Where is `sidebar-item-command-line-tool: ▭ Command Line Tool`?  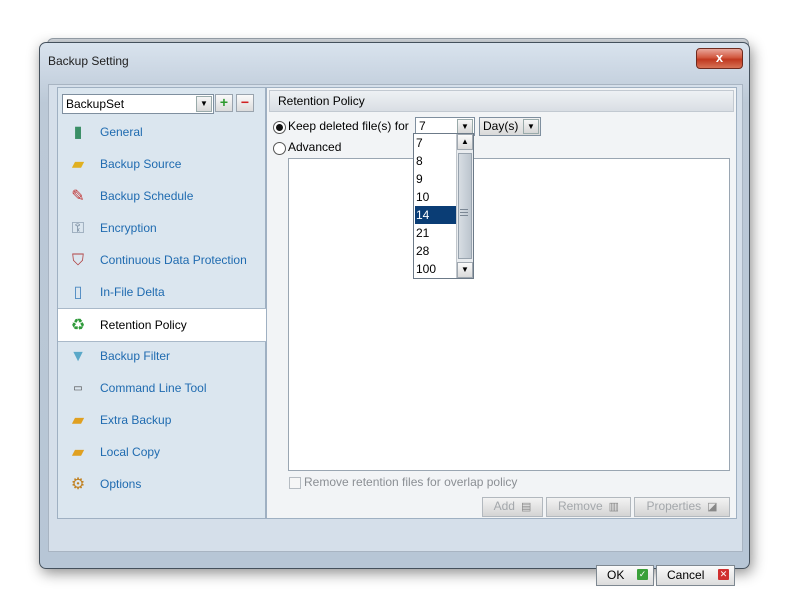 sidebar-item-command-line-tool: ▭ Command Line Tool is located at coordinates (161, 388).